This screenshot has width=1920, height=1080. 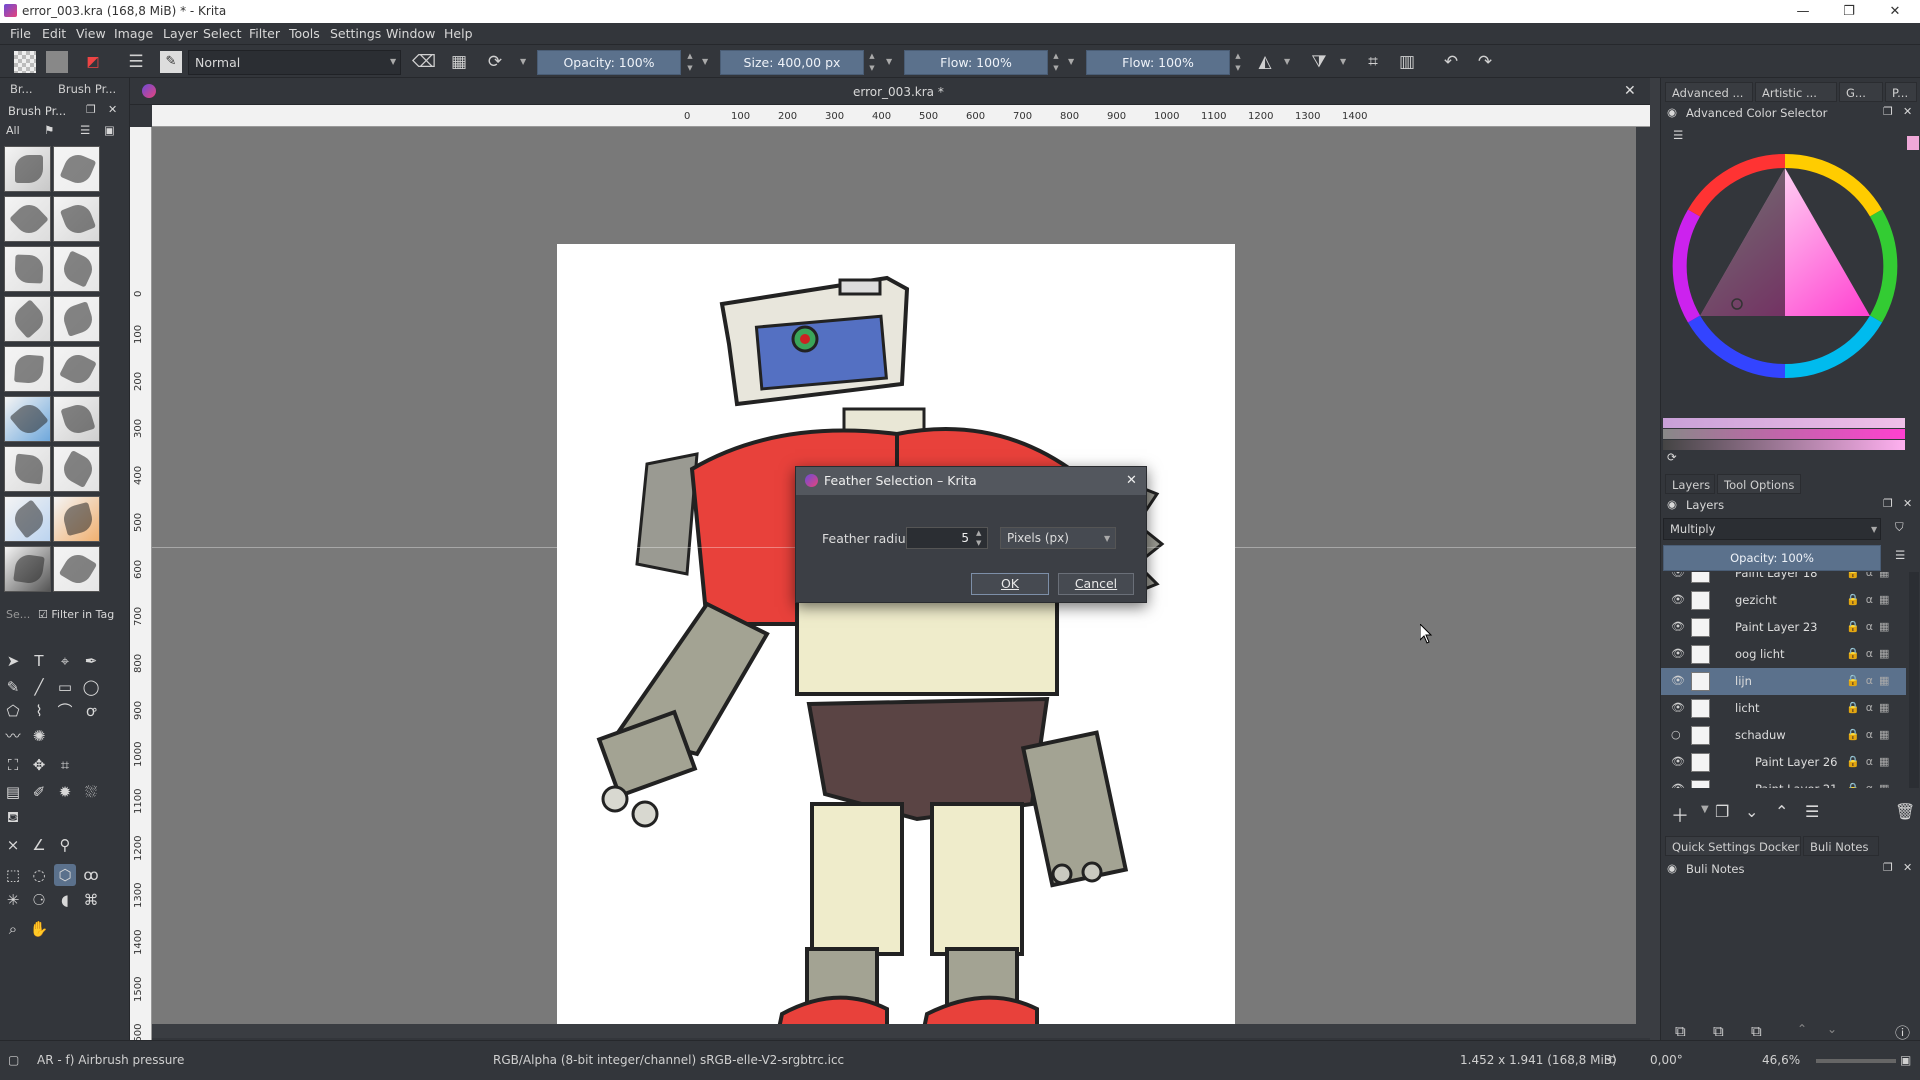 I want to click on float-dock-icon: ❐, so click(x=1888, y=867).